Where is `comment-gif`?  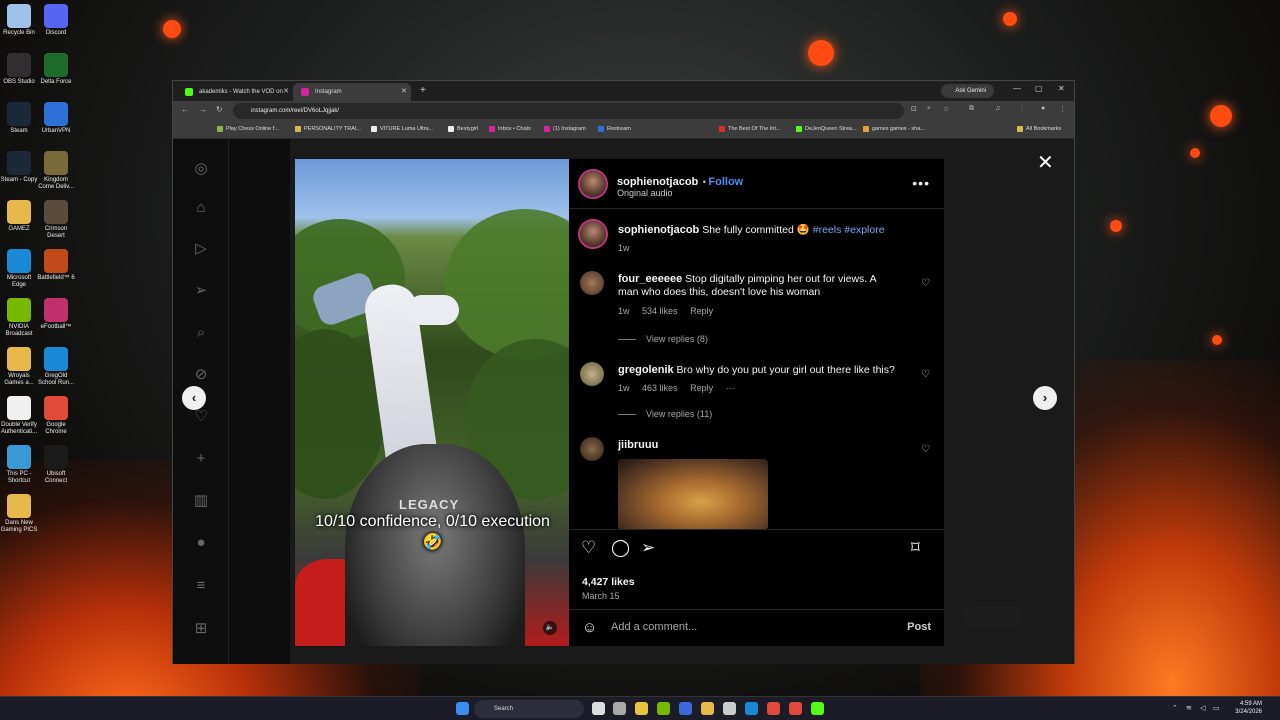
comment-gif is located at coordinates (693, 494).